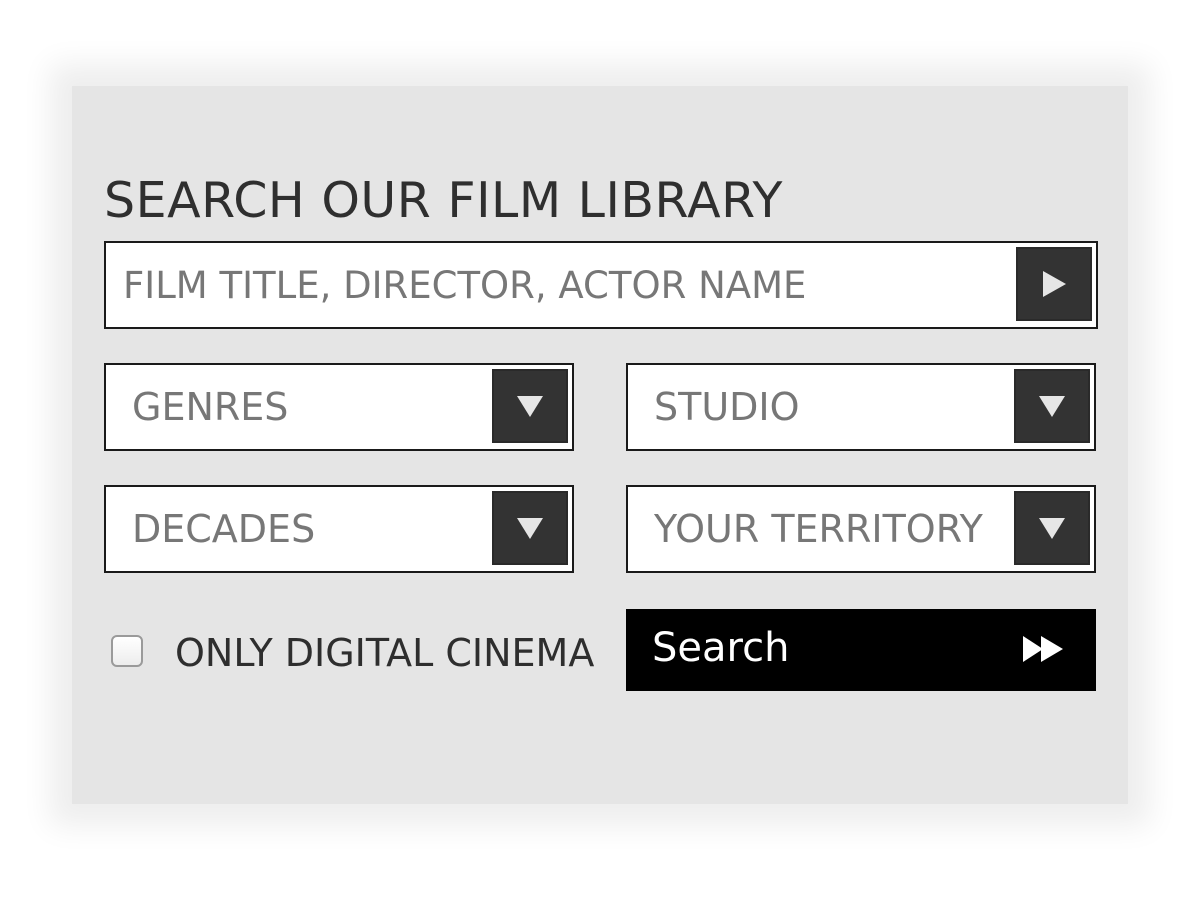 This screenshot has width=1200, height=900. I want to click on genres-dropdown-button, so click(530, 406).